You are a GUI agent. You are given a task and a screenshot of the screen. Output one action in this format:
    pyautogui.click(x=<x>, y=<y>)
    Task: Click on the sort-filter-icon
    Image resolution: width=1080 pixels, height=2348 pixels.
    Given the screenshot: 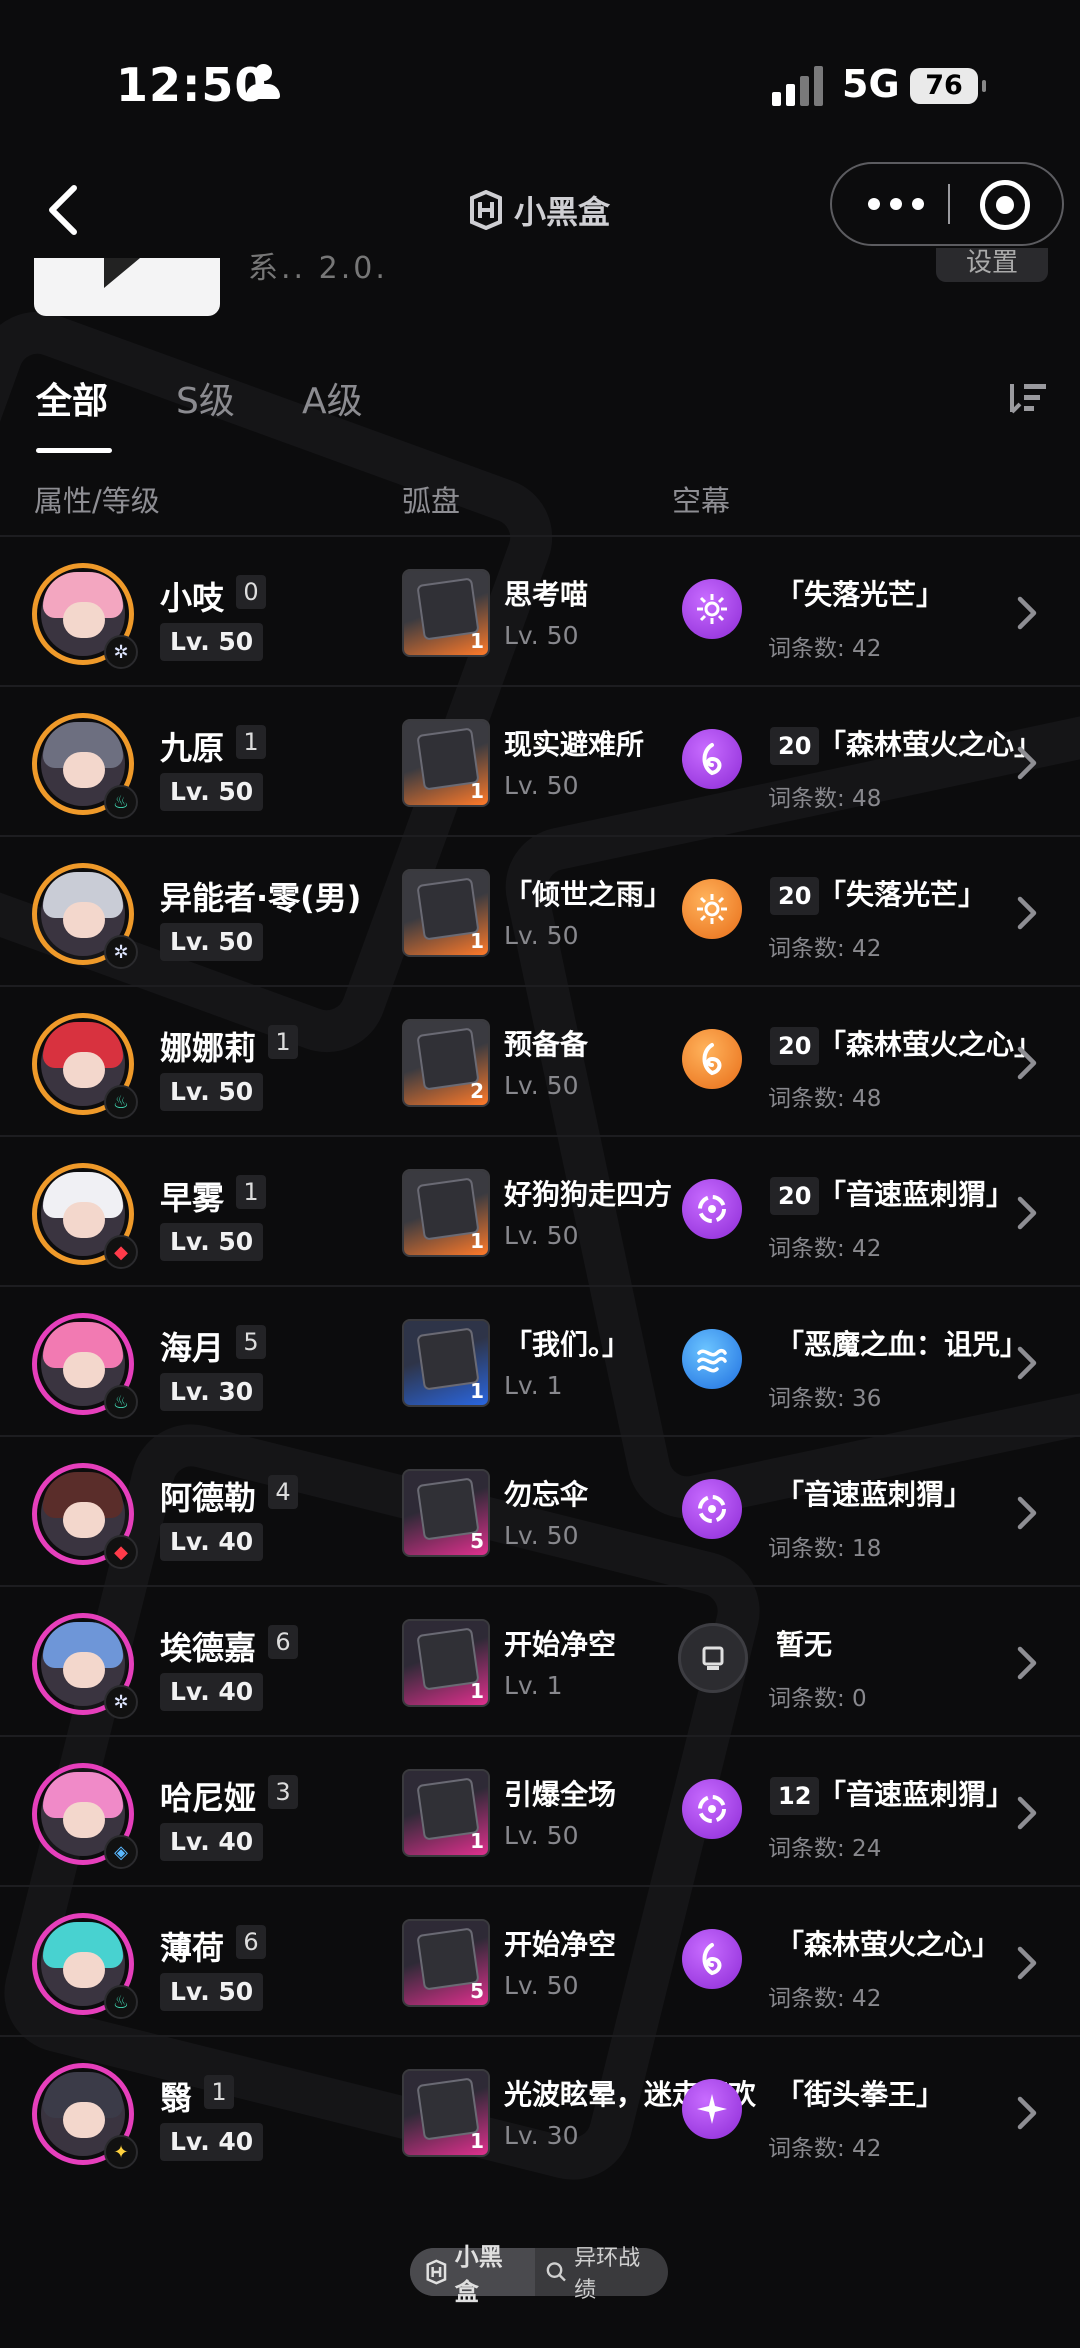 What is the action you would take?
    pyautogui.click(x=1028, y=398)
    